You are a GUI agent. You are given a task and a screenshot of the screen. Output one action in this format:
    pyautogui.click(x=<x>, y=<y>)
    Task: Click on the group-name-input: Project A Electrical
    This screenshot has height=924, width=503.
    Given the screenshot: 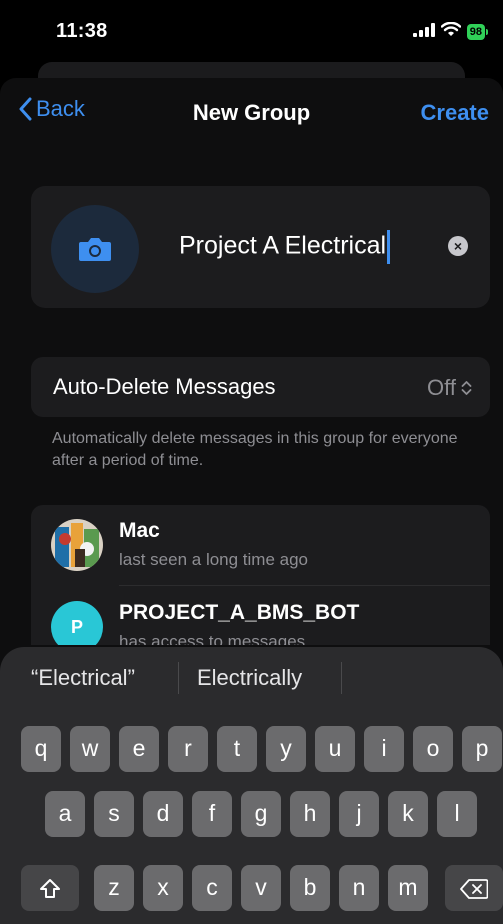 What is the action you would take?
    pyautogui.click(x=285, y=247)
    